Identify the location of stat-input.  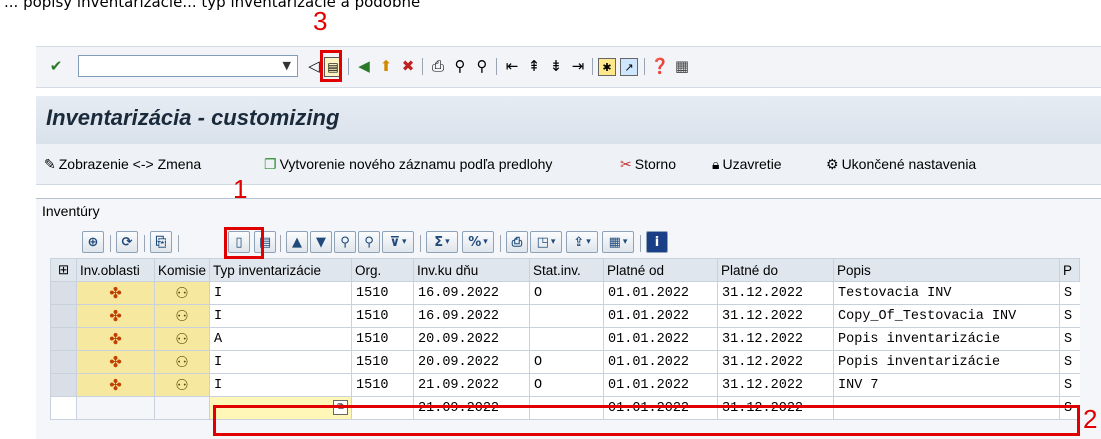
(567, 408).